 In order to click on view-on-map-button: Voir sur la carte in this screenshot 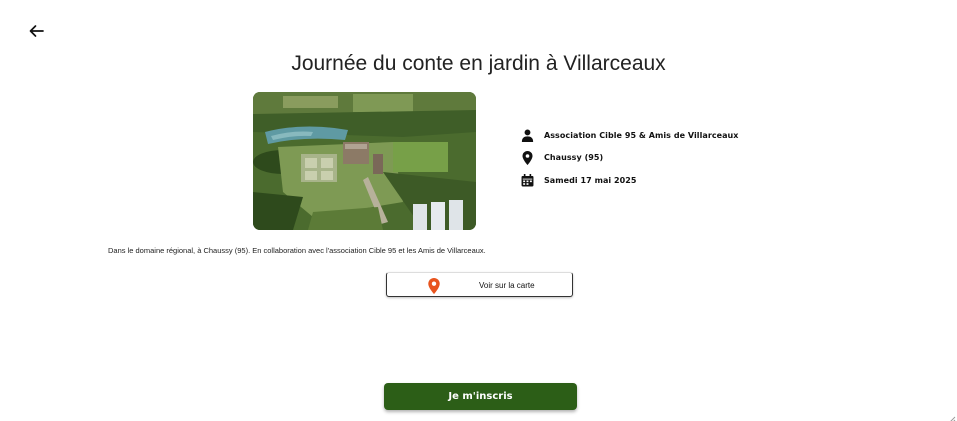, I will do `click(479, 284)`.